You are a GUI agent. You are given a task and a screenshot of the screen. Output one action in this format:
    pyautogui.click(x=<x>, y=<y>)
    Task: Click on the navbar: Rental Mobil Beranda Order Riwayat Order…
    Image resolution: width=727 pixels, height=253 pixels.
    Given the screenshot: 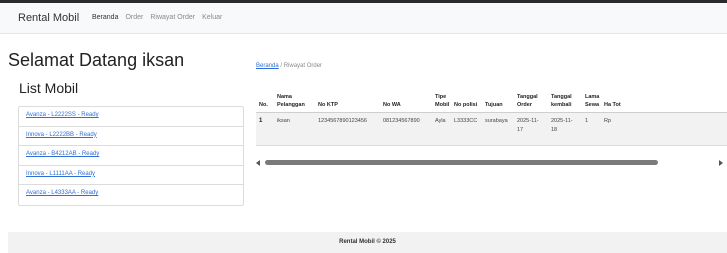 What is the action you would take?
    pyautogui.click(x=363, y=17)
    